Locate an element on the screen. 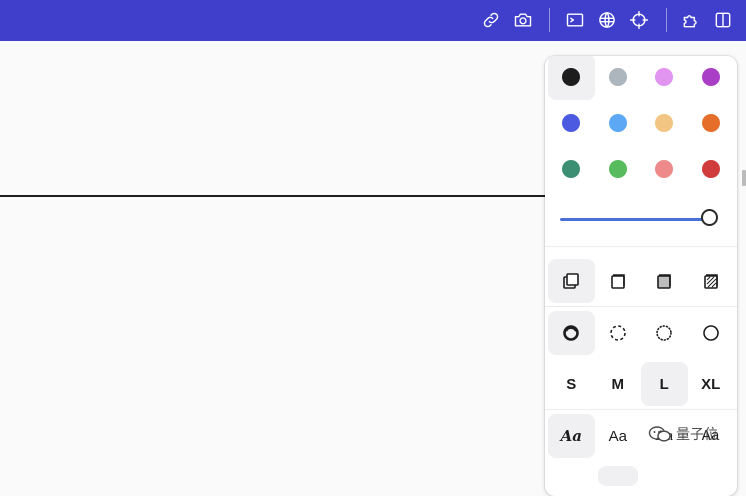 The height and width of the screenshot is (496, 746). color-swatch-light-green is located at coordinates (618, 169).